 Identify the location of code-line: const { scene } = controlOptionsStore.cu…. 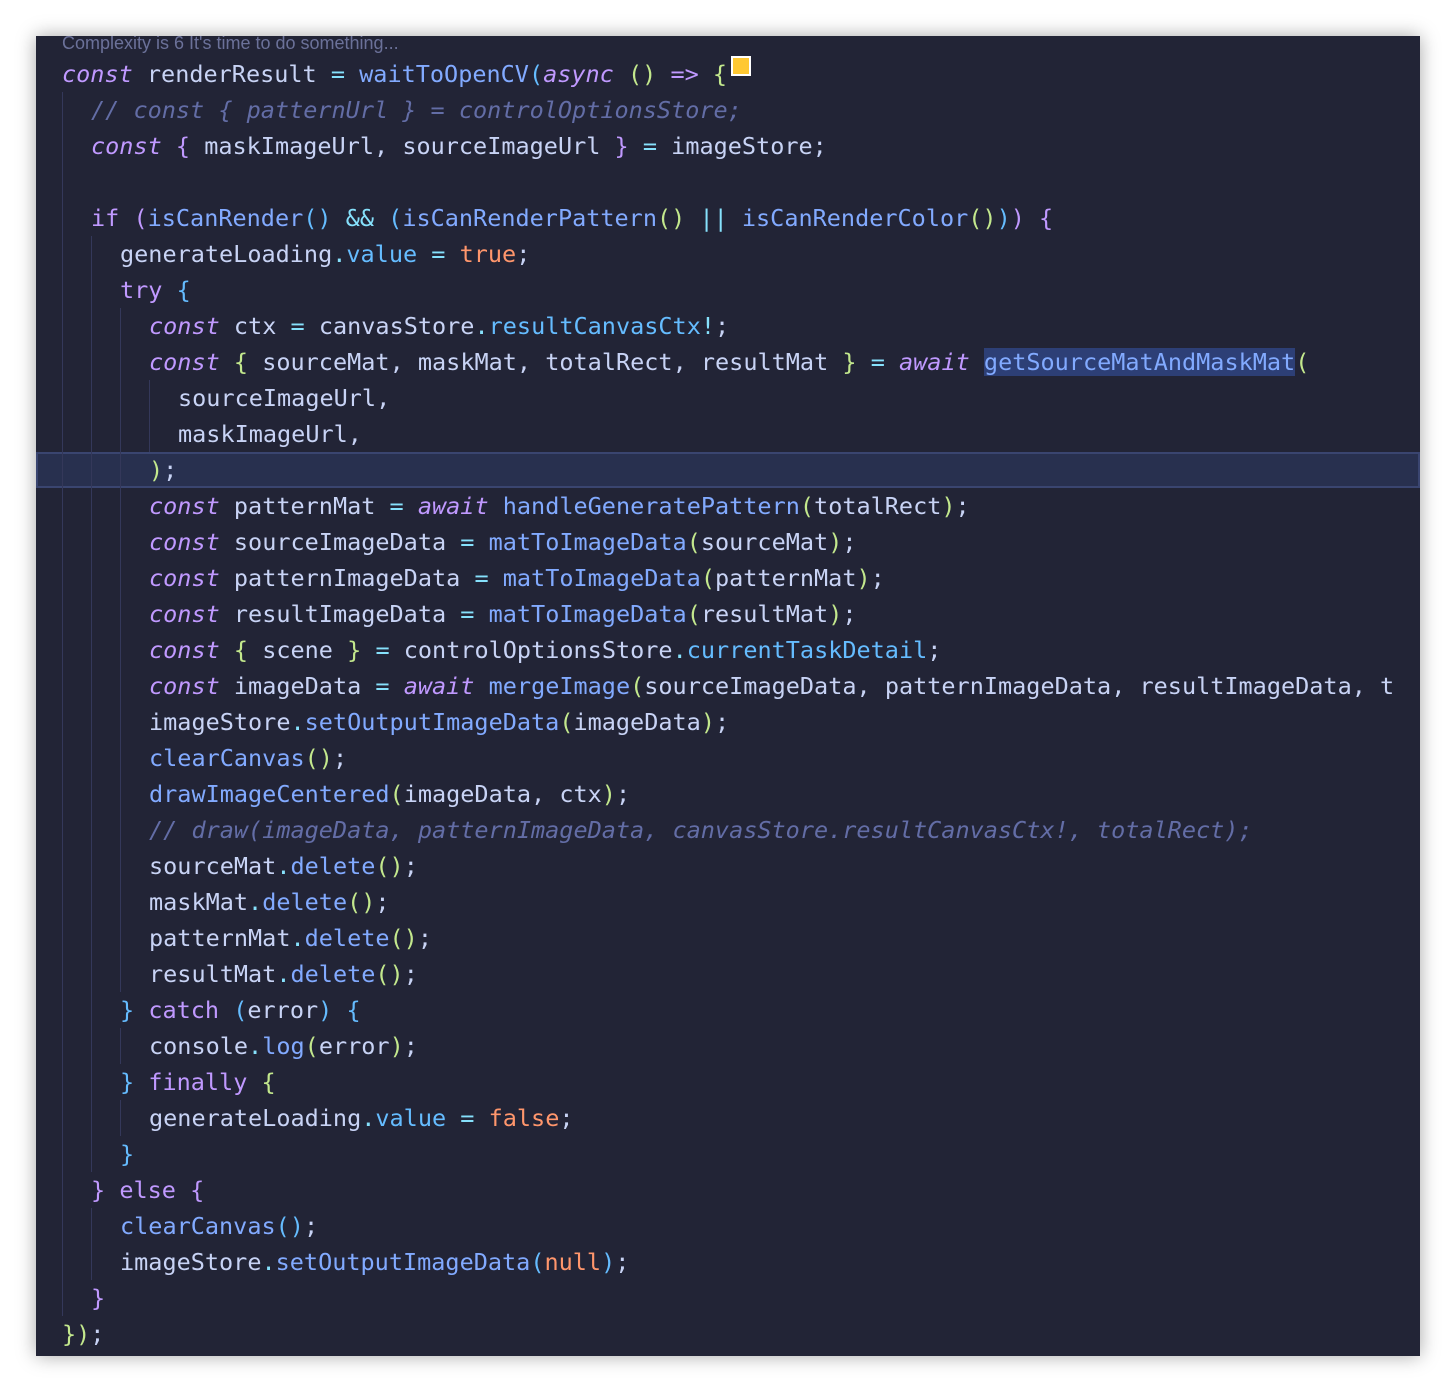
(728, 650).